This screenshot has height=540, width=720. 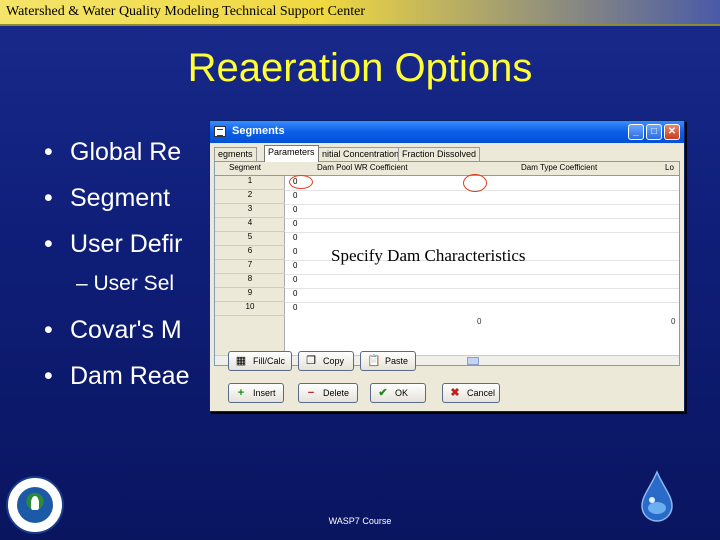 What do you see at coordinates (291, 153) in the screenshot?
I see `tab-parameters: Parameters` at bounding box center [291, 153].